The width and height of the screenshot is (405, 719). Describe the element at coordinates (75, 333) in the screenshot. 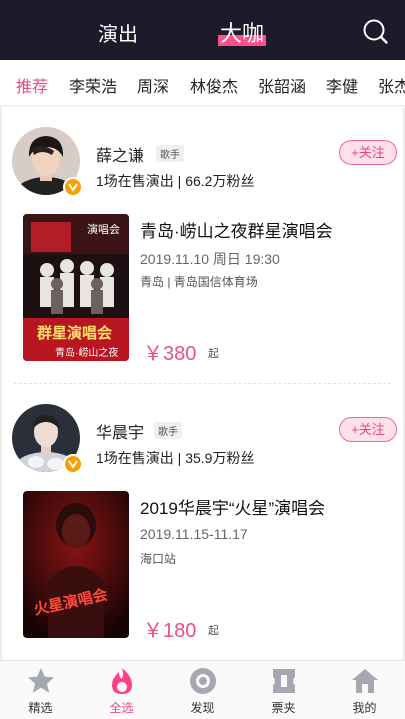

I see `poster-title-text: 群星演唱会` at that location.